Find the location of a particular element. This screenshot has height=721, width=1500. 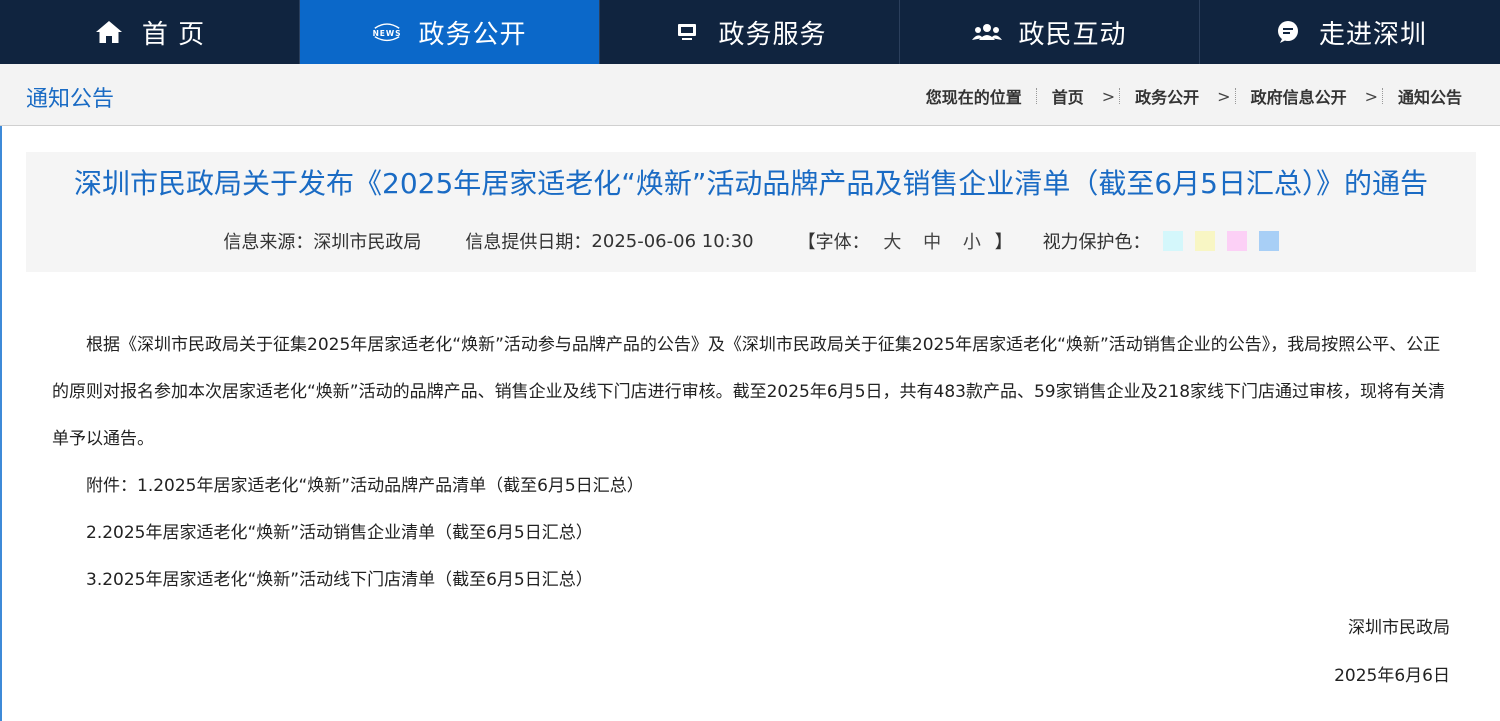

nav-home: 首 页 is located at coordinates (150, 32).